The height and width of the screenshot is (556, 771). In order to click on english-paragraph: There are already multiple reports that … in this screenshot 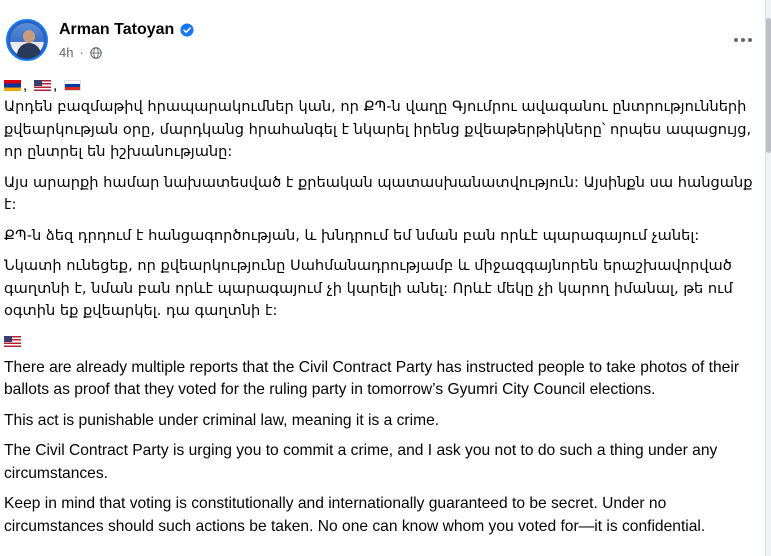, I will do `click(372, 378)`.